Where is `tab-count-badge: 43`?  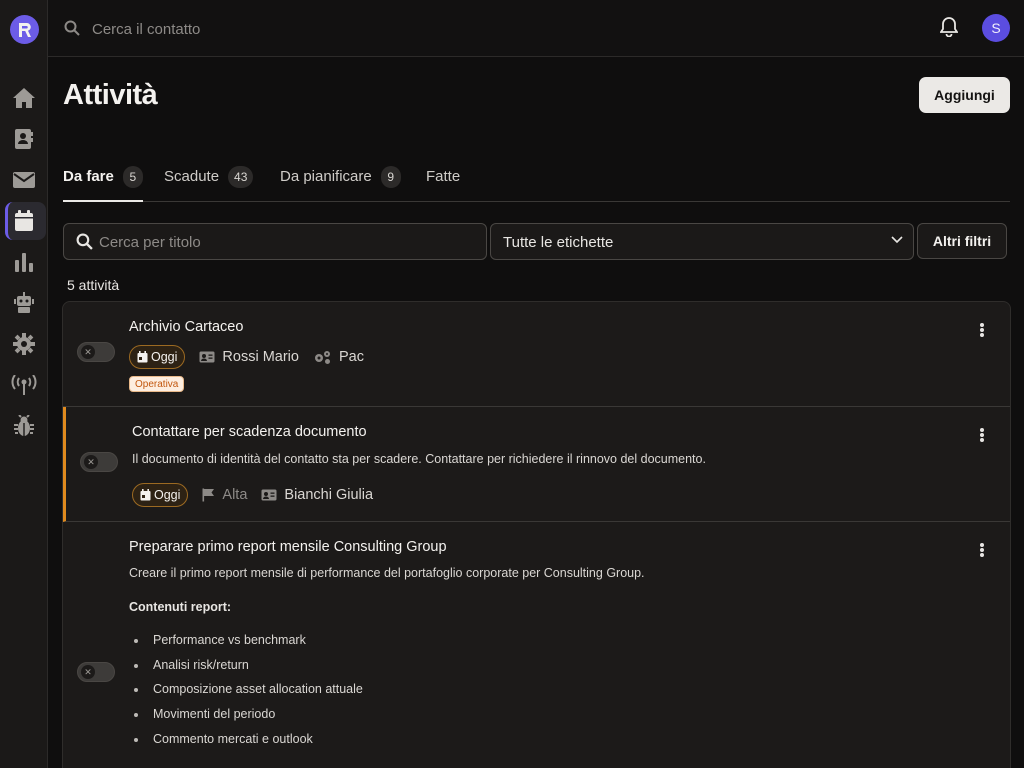
tab-count-badge: 43 is located at coordinates (241, 177).